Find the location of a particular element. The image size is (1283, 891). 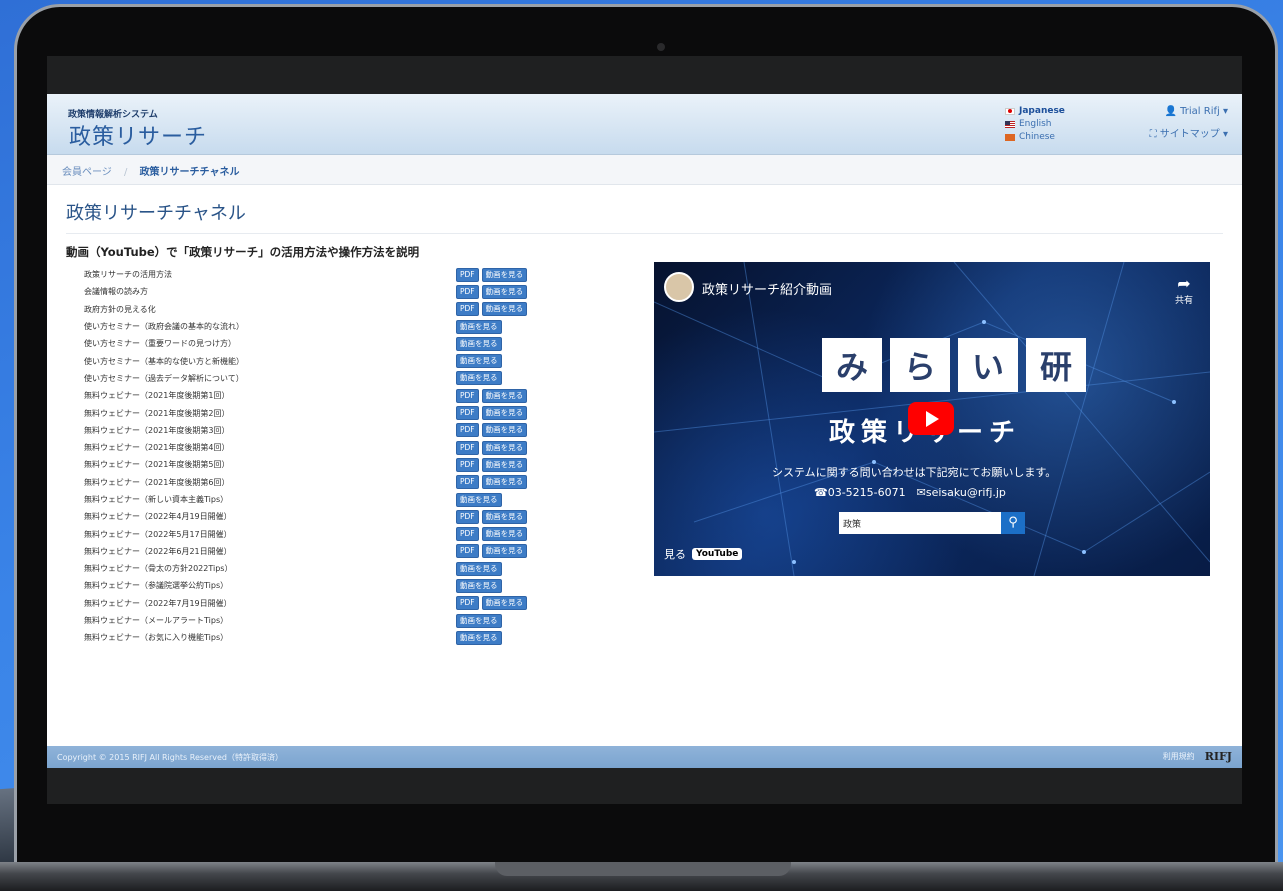

list-item-title: 無料ウェビナー（お気に入り機能Tips） is located at coordinates (156, 638).